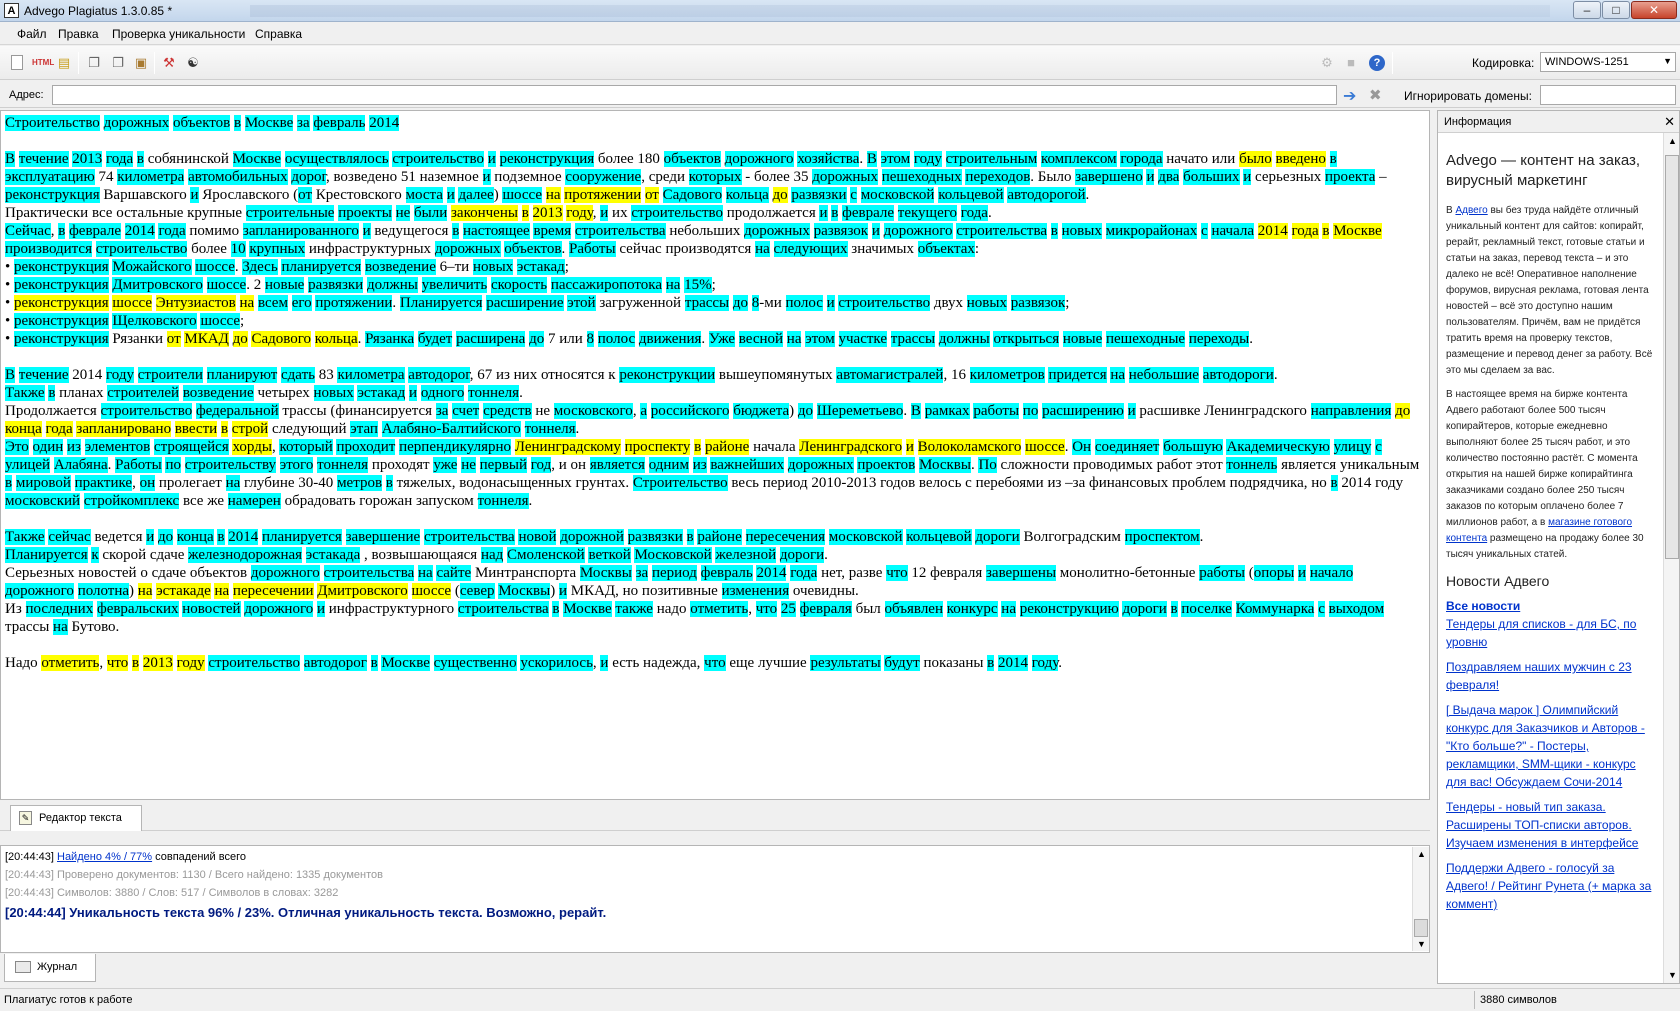  I want to click on paste-icon: ▣, so click(141, 63).